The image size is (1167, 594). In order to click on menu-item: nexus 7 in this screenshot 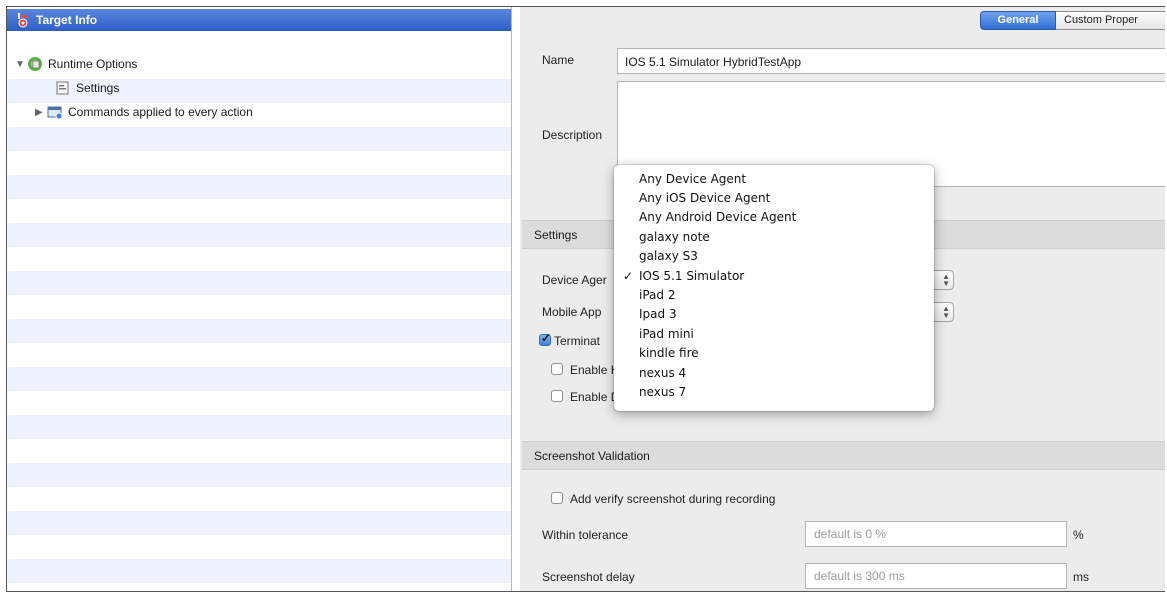, I will do `click(662, 392)`.